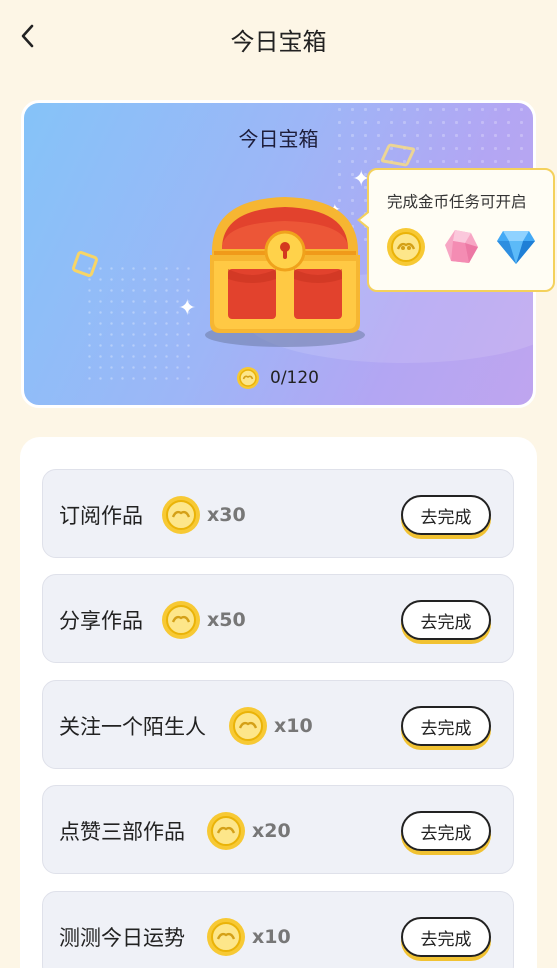 The width and height of the screenshot is (557, 968). I want to click on tooltip-text: 完成金币任务可开启, so click(457, 202).